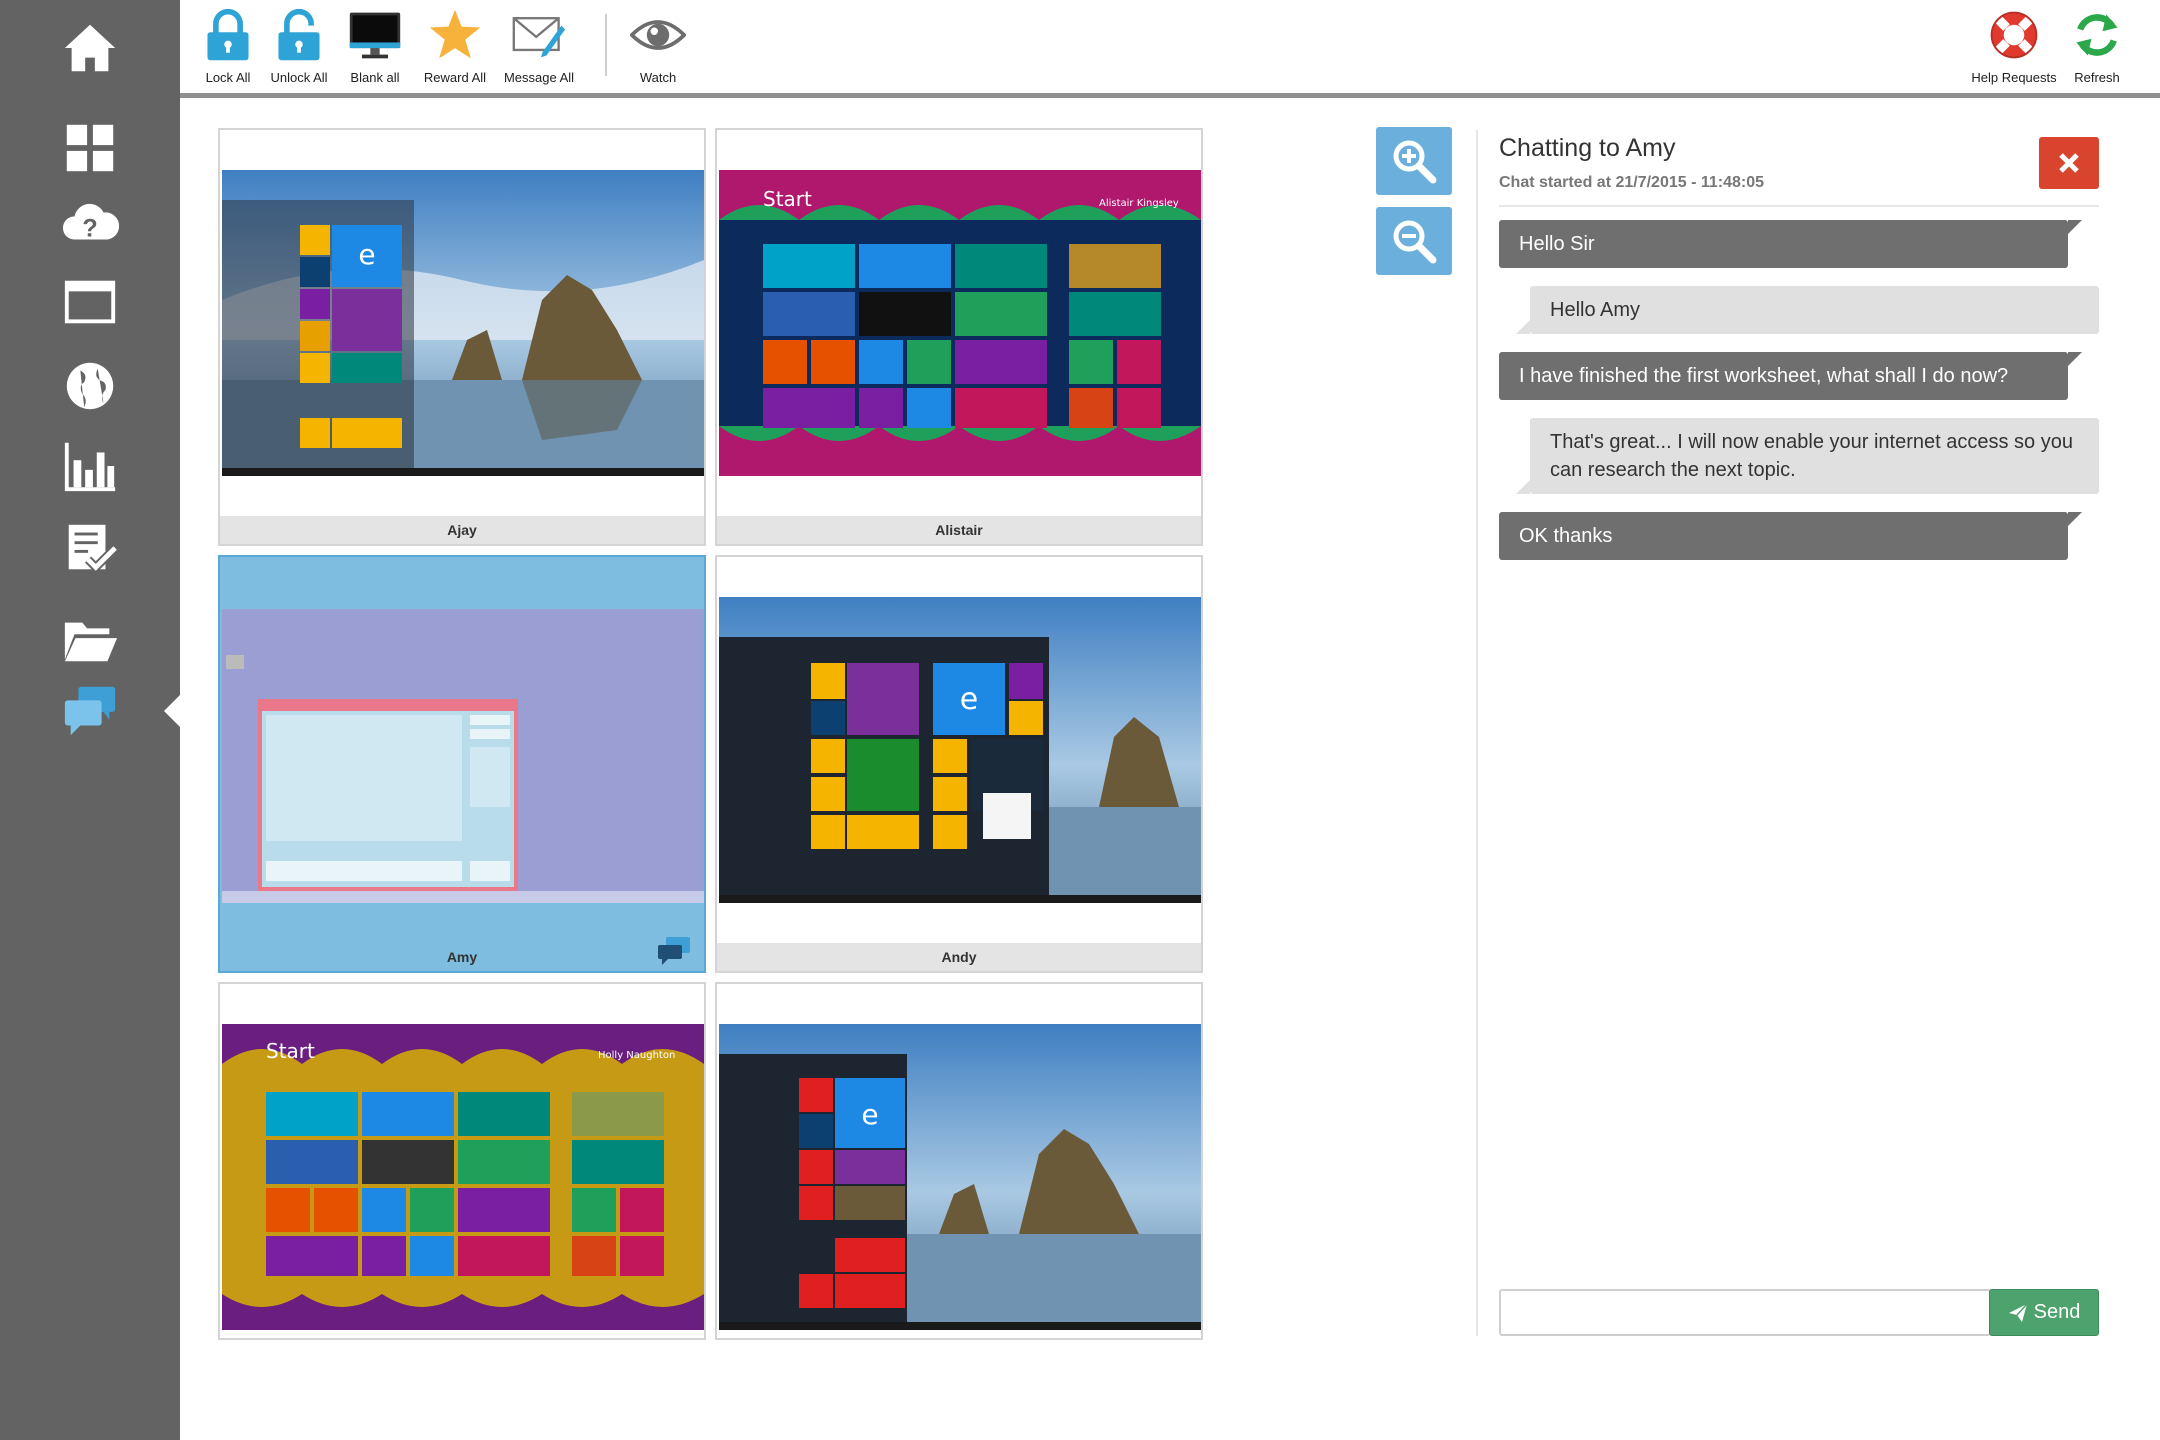 The image size is (2160, 1440). Describe the element at coordinates (959, 530) in the screenshot. I see `student-name: Alistair` at that location.